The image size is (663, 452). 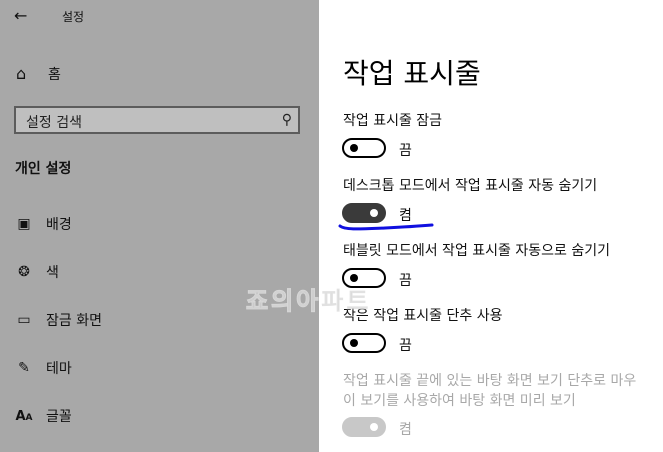 What do you see at coordinates (364, 343) in the screenshot?
I see `toggle-small-buttons` at bounding box center [364, 343].